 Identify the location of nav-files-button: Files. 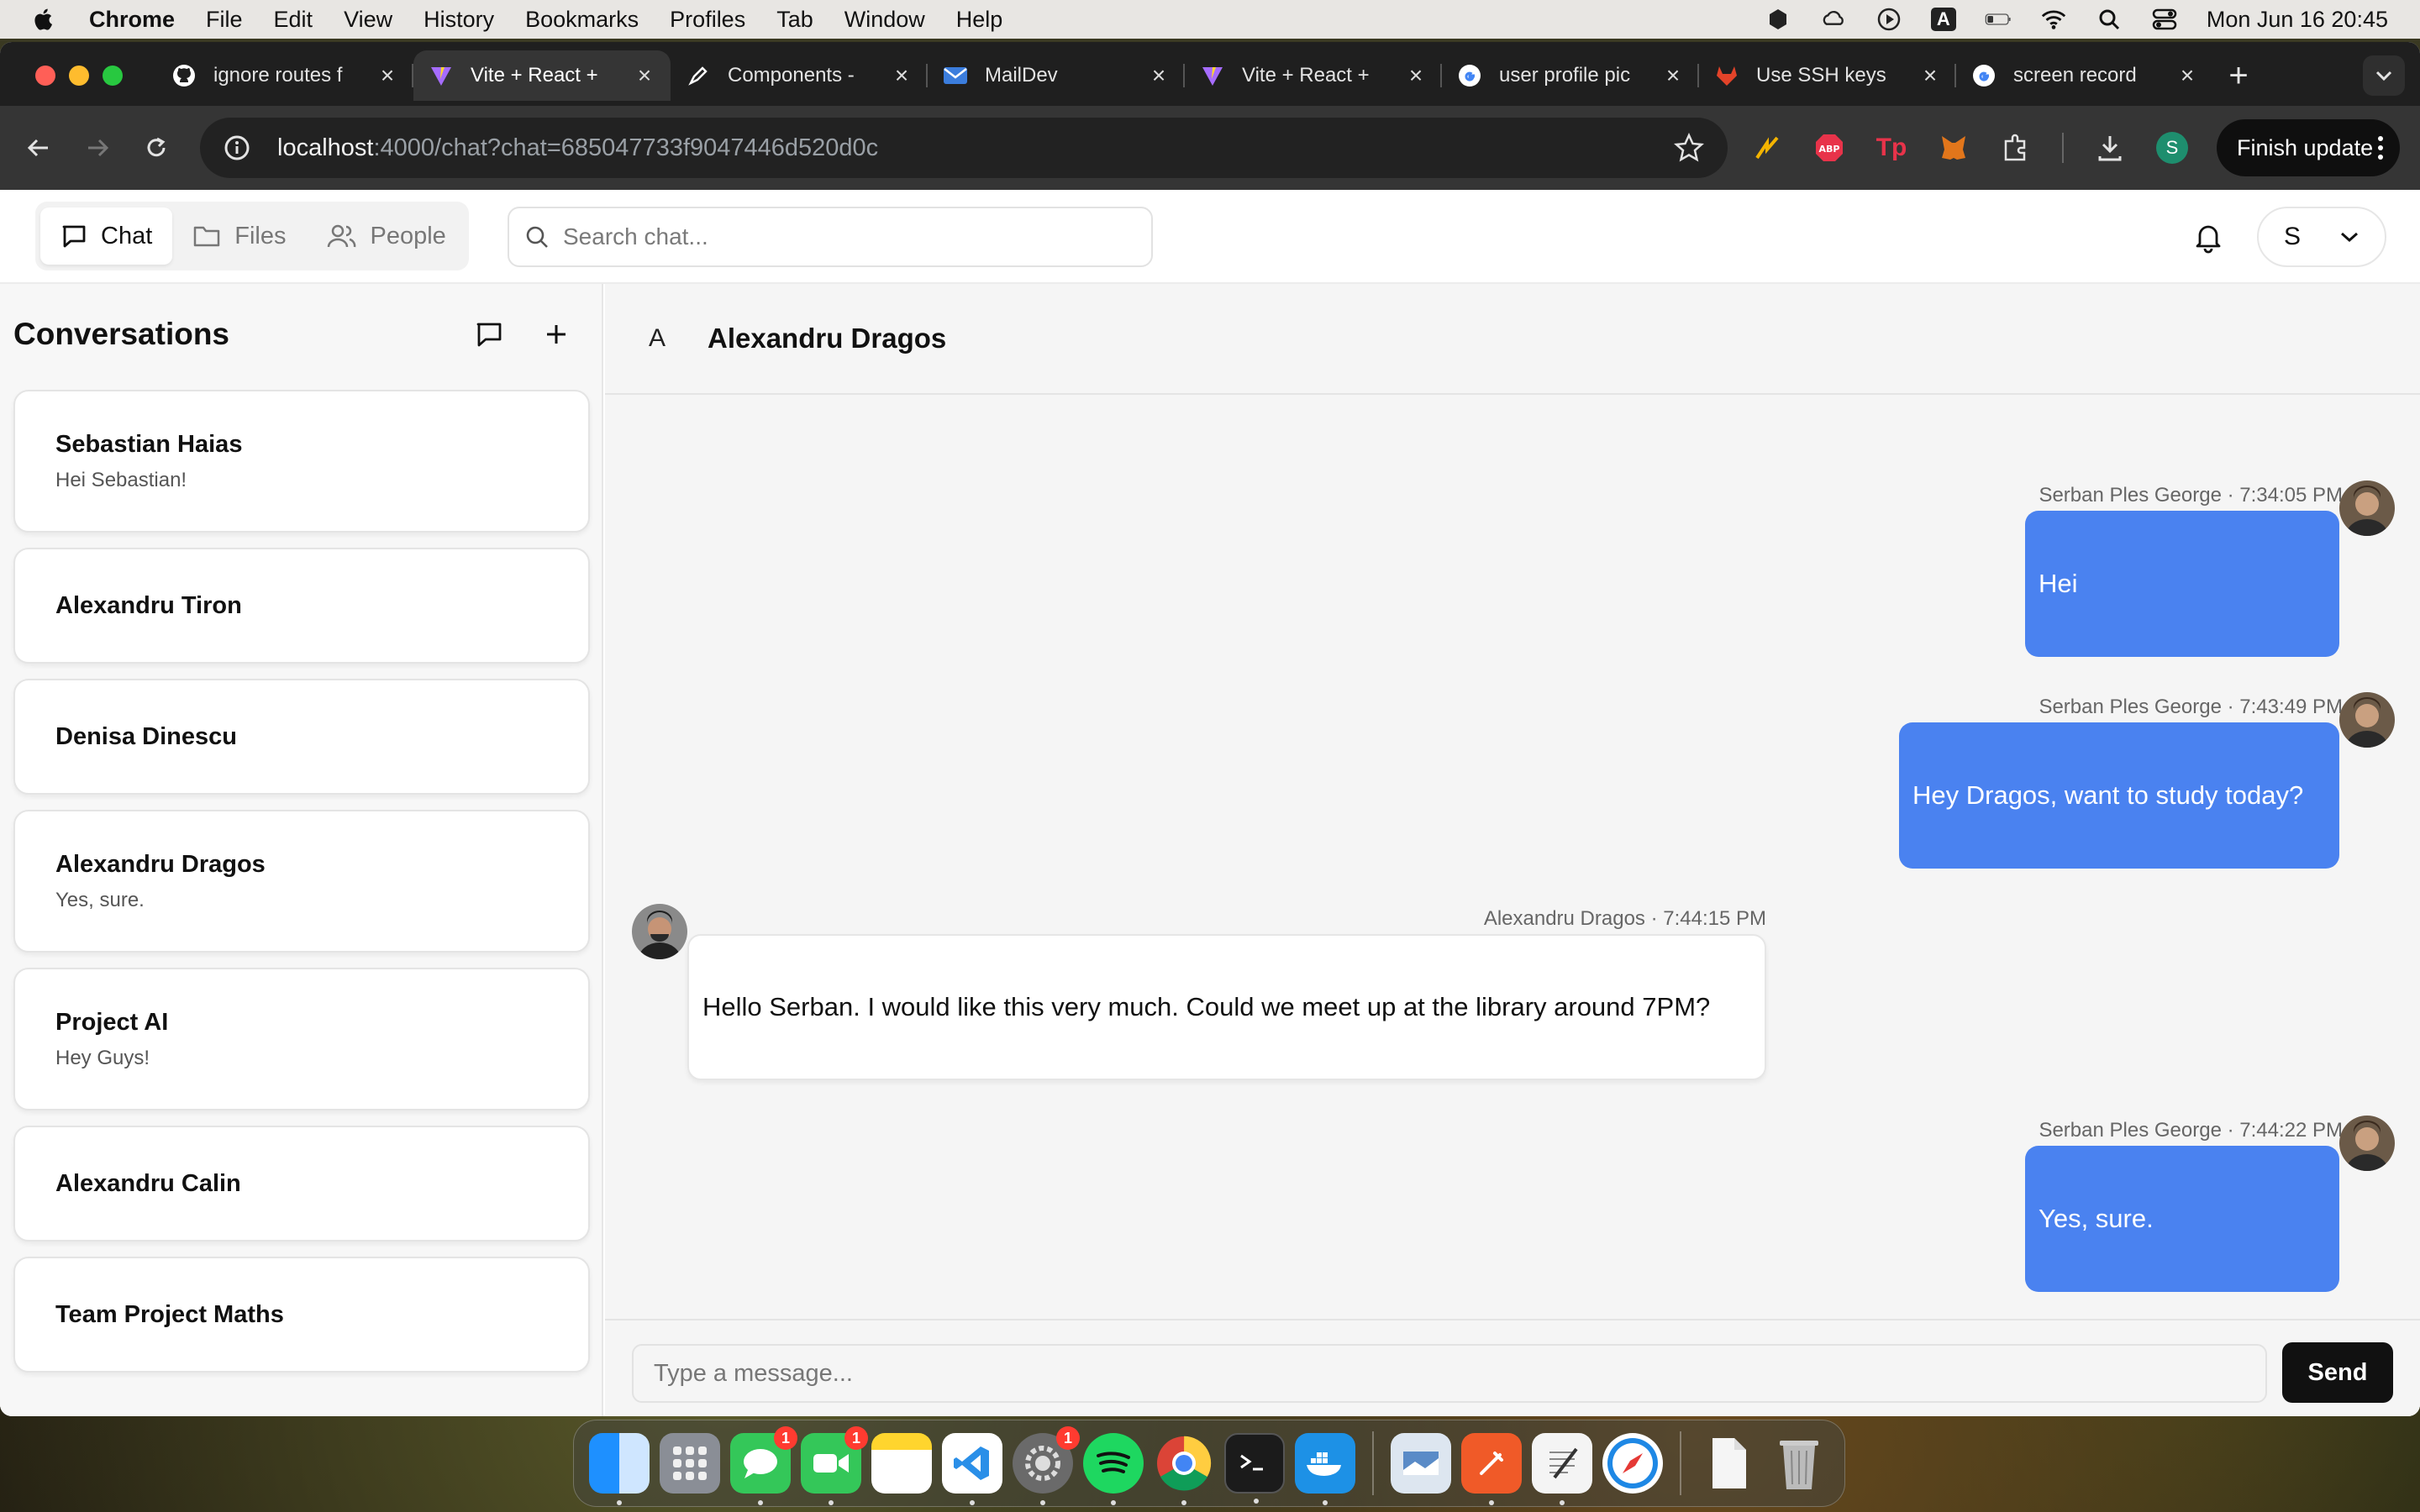
(239, 236).